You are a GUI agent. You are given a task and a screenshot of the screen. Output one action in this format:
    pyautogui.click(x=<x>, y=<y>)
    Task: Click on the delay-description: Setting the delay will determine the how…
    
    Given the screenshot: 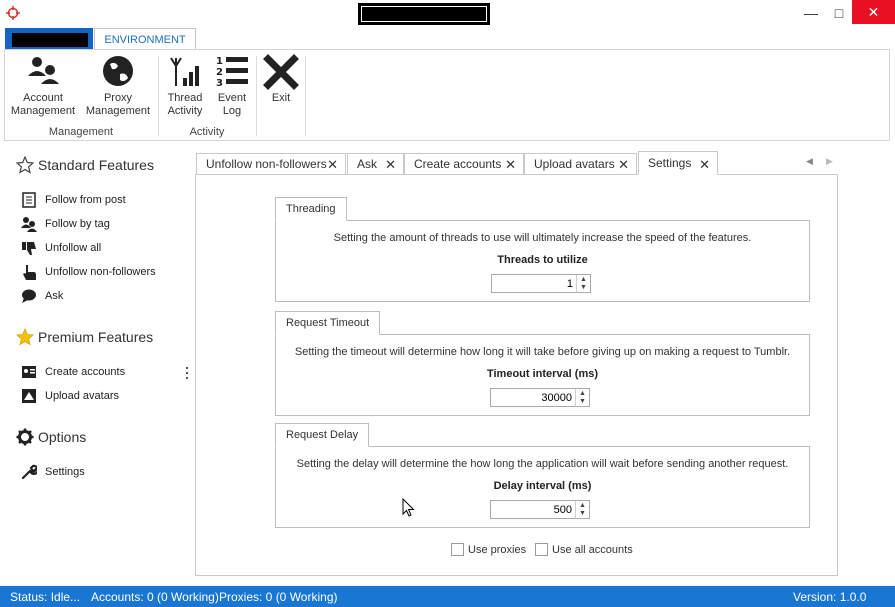 What is the action you would take?
    pyautogui.click(x=542, y=464)
    